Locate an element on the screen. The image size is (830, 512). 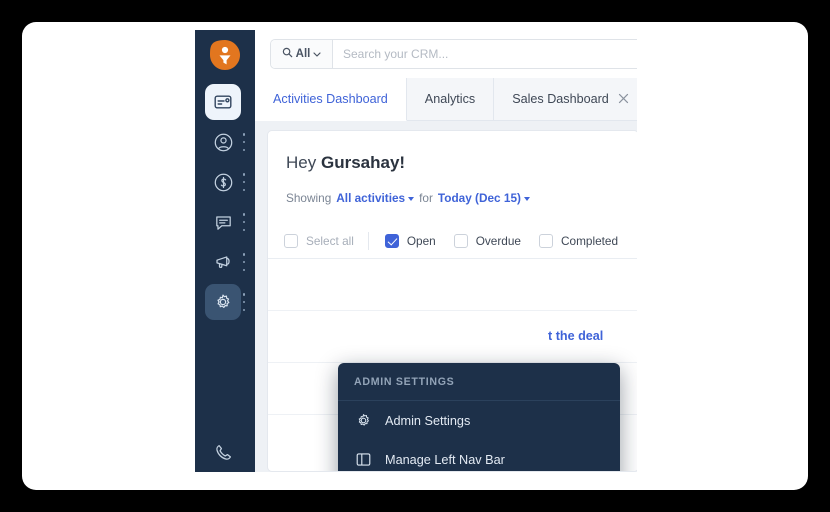
page-title: Hey Gursahay! is located at coordinates (345, 163).